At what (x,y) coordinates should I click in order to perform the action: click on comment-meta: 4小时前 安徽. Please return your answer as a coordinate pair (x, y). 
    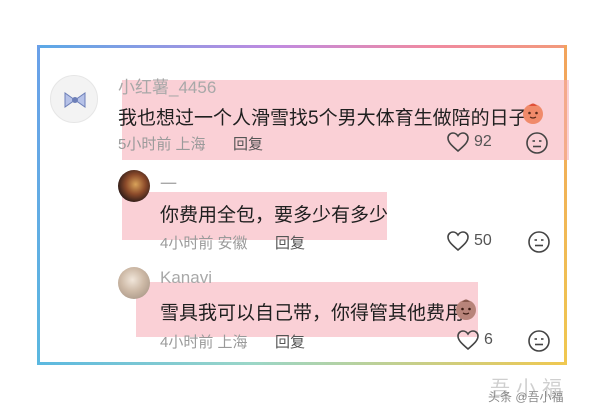
    Looking at the image, I should click on (204, 242).